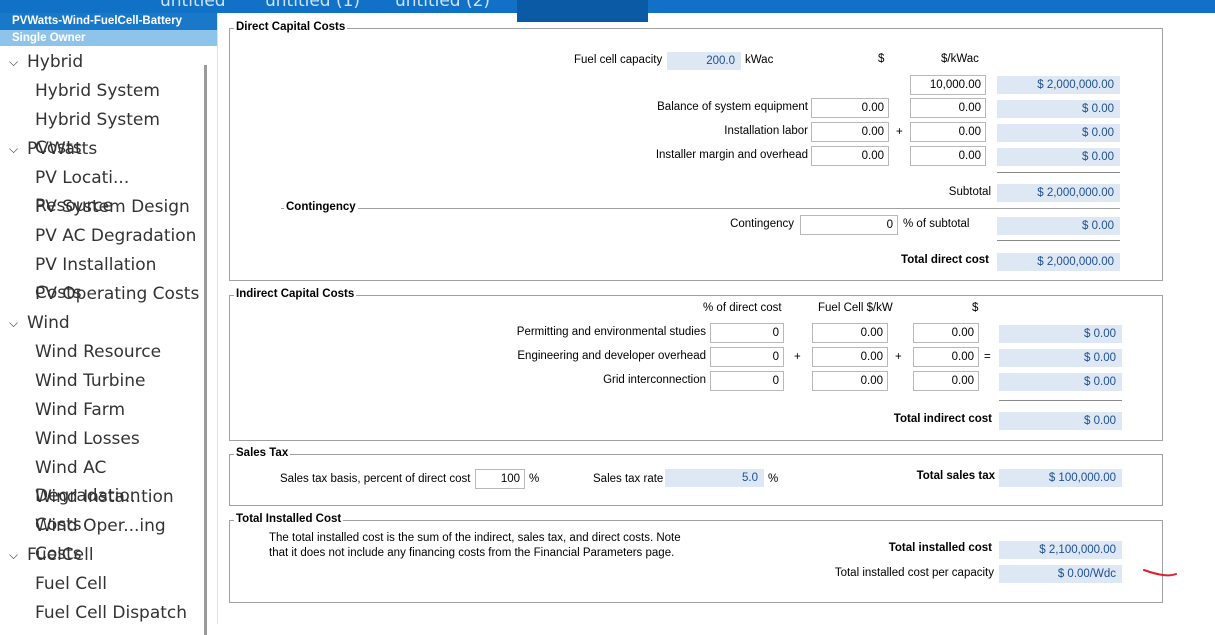 The image size is (1215, 635). What do you see at coordinates (948, 132) in the screenshot?
I see `installation-labor-per-kwac-input: 0.00` at bounding box center [948, 132].